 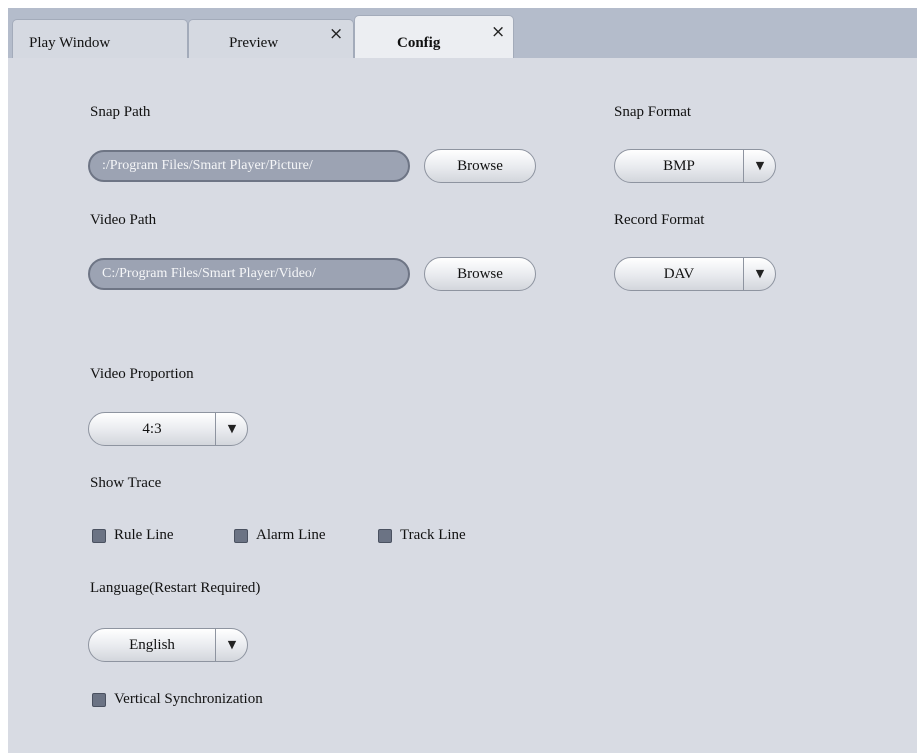 I want to click on tab-label: Play Window, so click(x=70, y=43).